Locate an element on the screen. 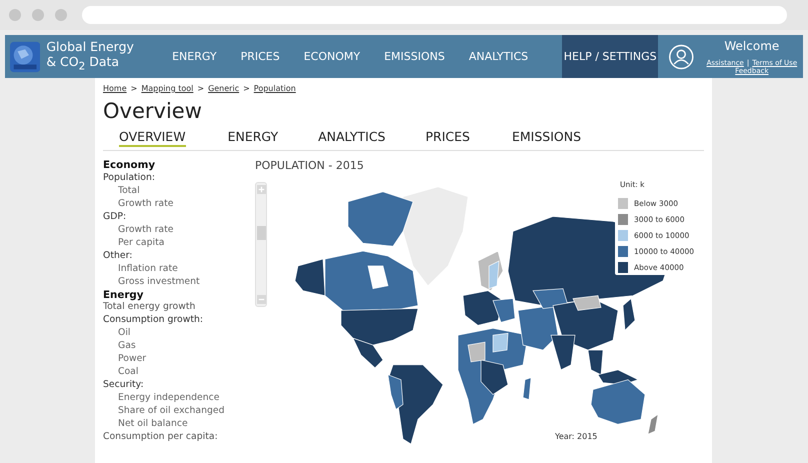 The height and width of the screenshot is (463, 808). section-heading: Economy is located at coordinates (129, 165).